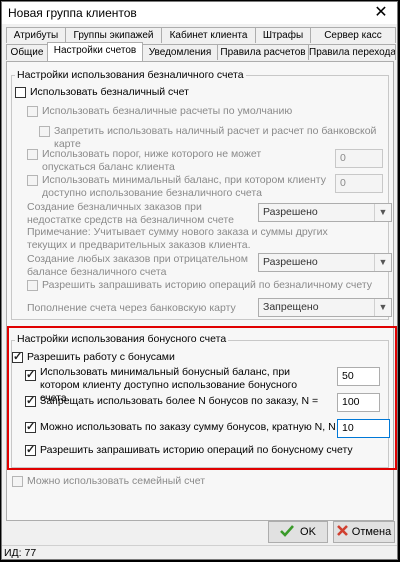 The width and height of the screenshot is (400, 562). What do you see at coordinates (287, 531) in the screenshot?
I see `check-icon` at bounding box center [287, 531].